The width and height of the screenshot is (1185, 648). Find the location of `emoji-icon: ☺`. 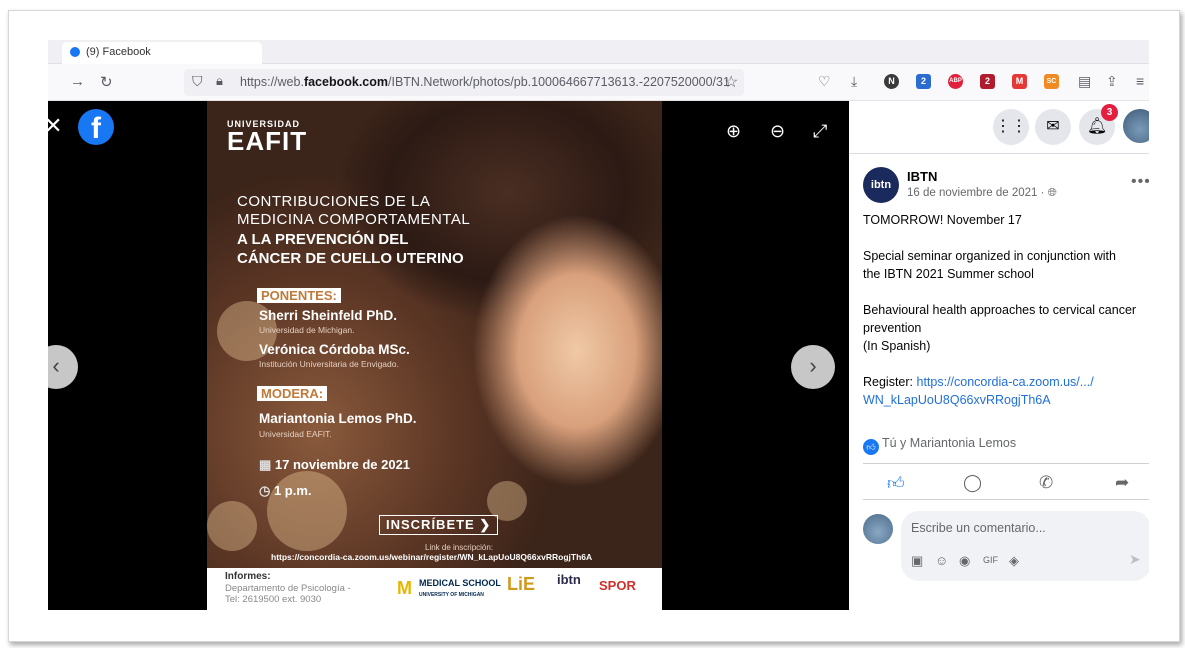

emoji-icon: ☺ is located at coordinates (941, 560).